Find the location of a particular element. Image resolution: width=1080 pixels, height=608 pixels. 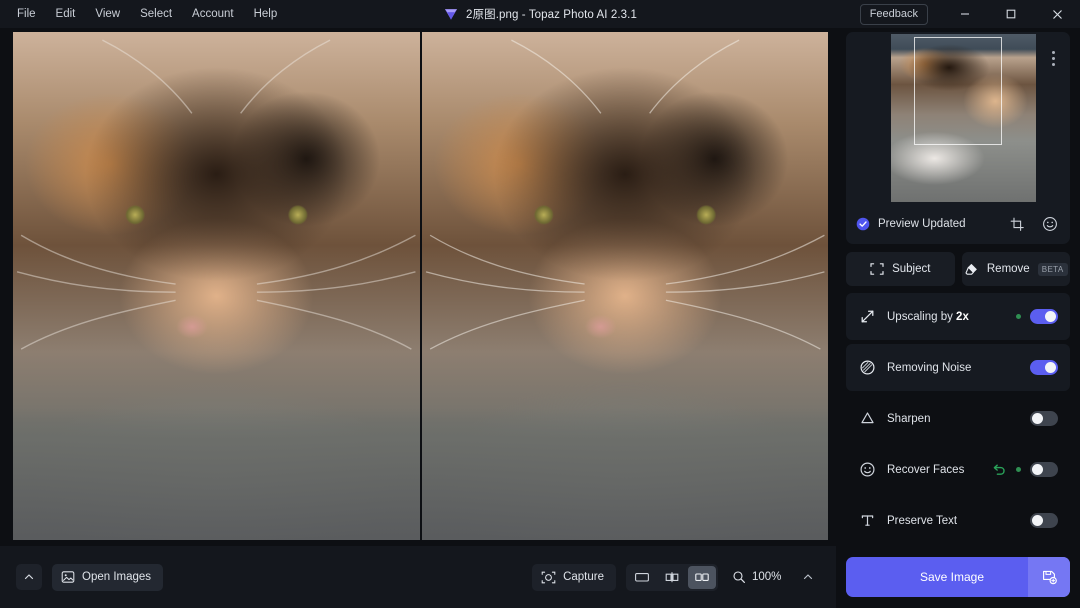

maximize-button is located at coordinates (1011, 14).